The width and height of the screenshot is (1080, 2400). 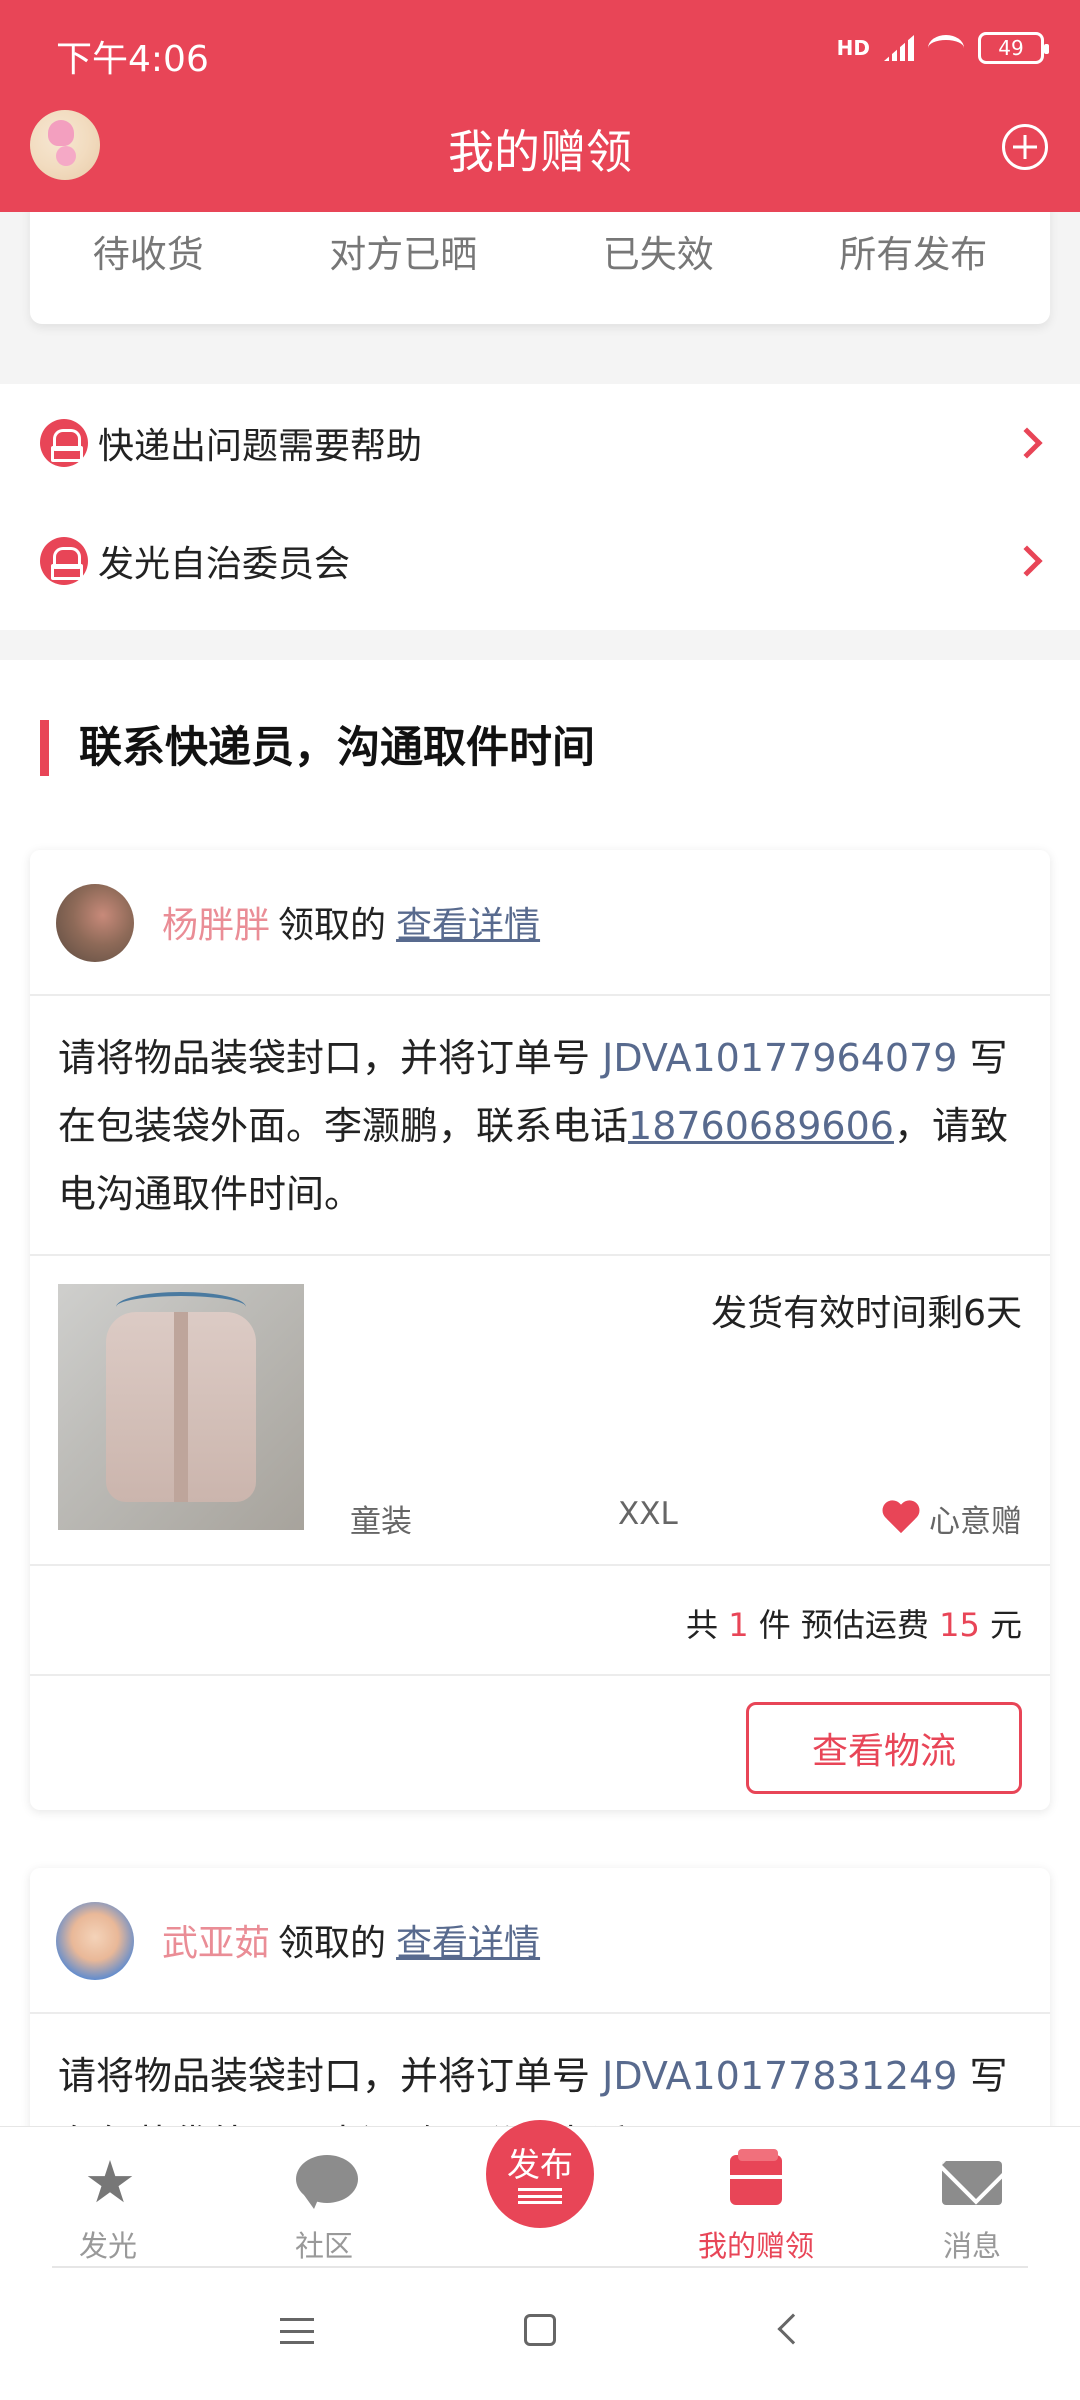 I want to click on gift-icon, so click(x=756, y=2177).